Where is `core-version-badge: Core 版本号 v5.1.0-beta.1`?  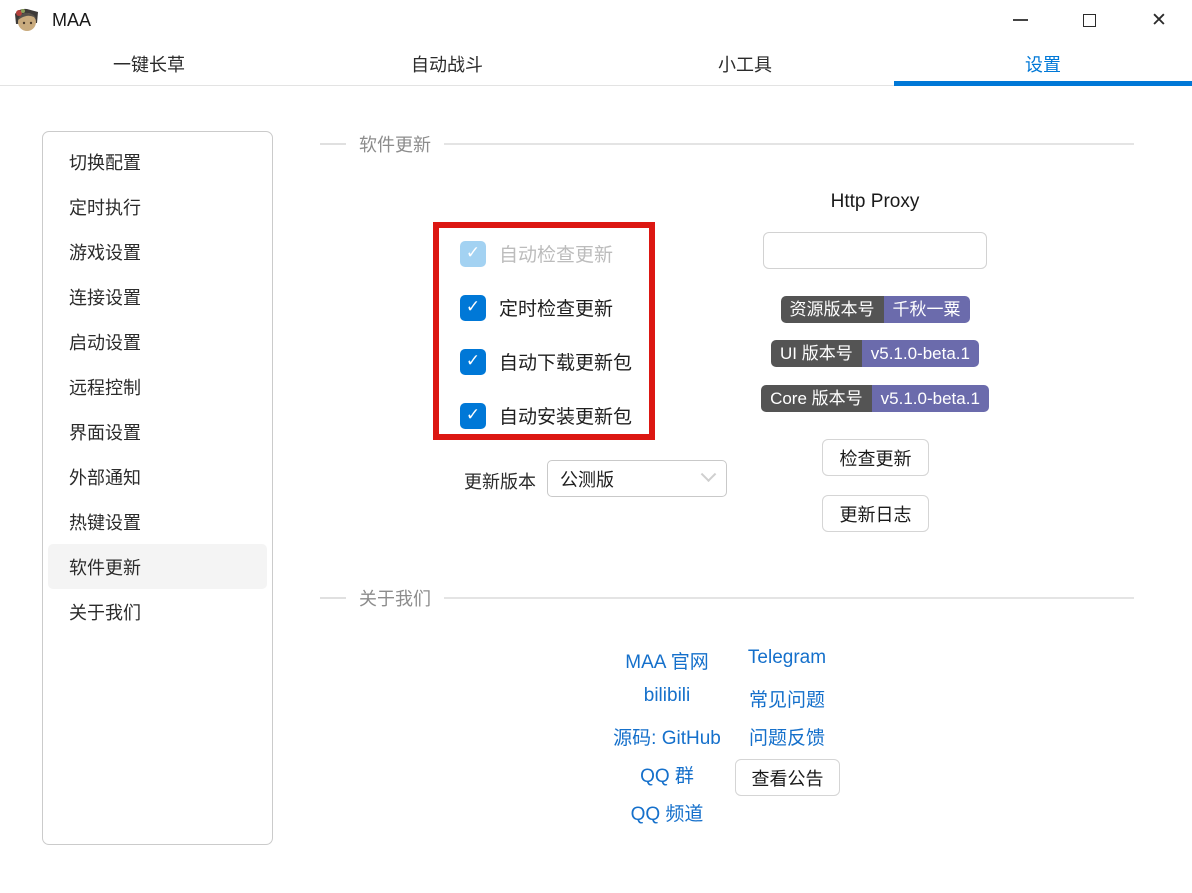 core-version-badge: Core 版本号 v5.1.0-beta.1 is located at coordinates (875, 398).